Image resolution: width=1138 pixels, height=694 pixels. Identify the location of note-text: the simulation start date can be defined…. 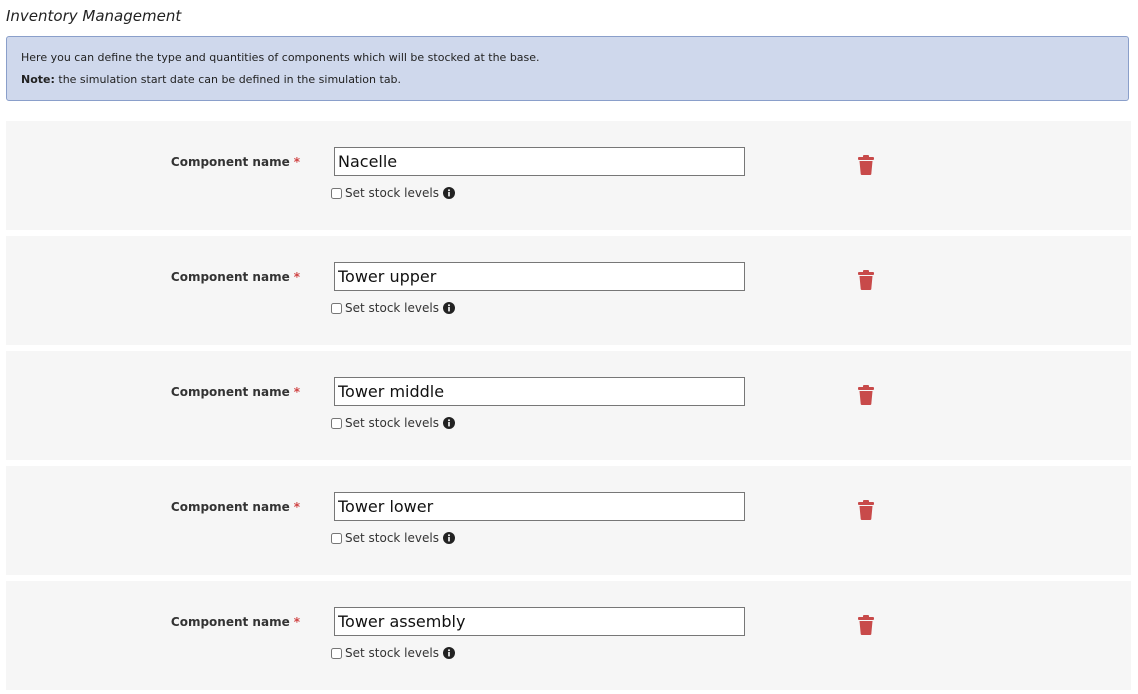
(228, 79).